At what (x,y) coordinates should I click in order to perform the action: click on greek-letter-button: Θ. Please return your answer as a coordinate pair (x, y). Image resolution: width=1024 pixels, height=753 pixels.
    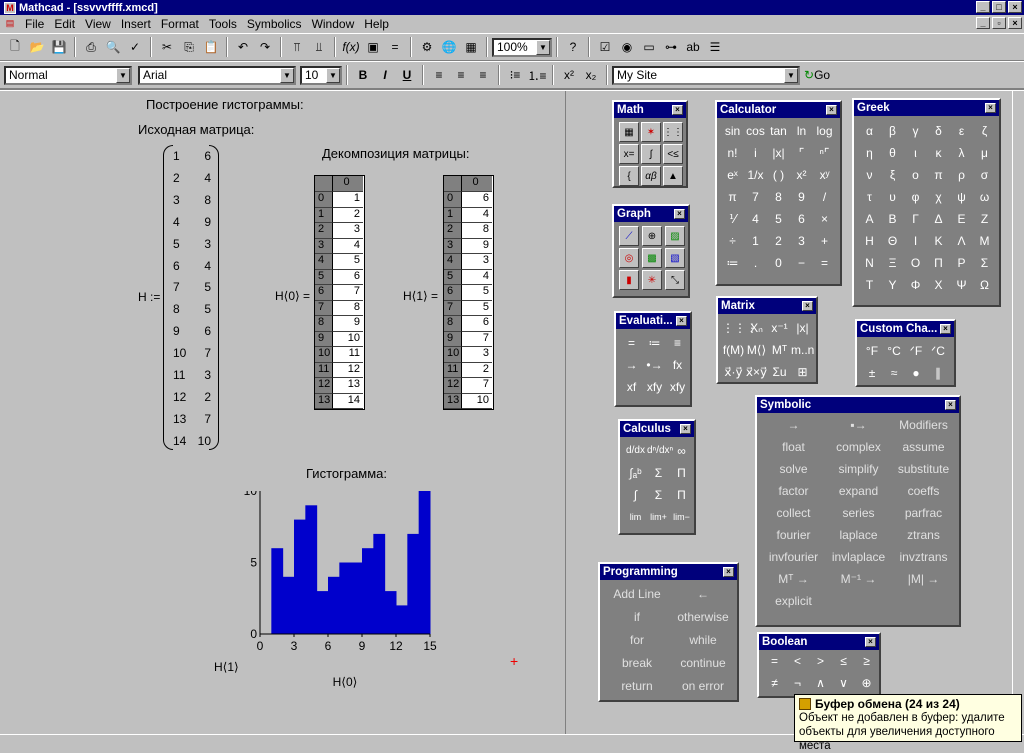
    Looking at the image, I should click on (892, 241).